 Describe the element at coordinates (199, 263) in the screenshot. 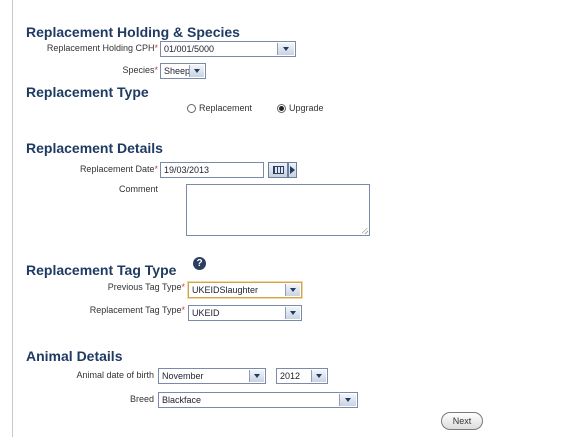

I see `help-icon: ?` at that location.